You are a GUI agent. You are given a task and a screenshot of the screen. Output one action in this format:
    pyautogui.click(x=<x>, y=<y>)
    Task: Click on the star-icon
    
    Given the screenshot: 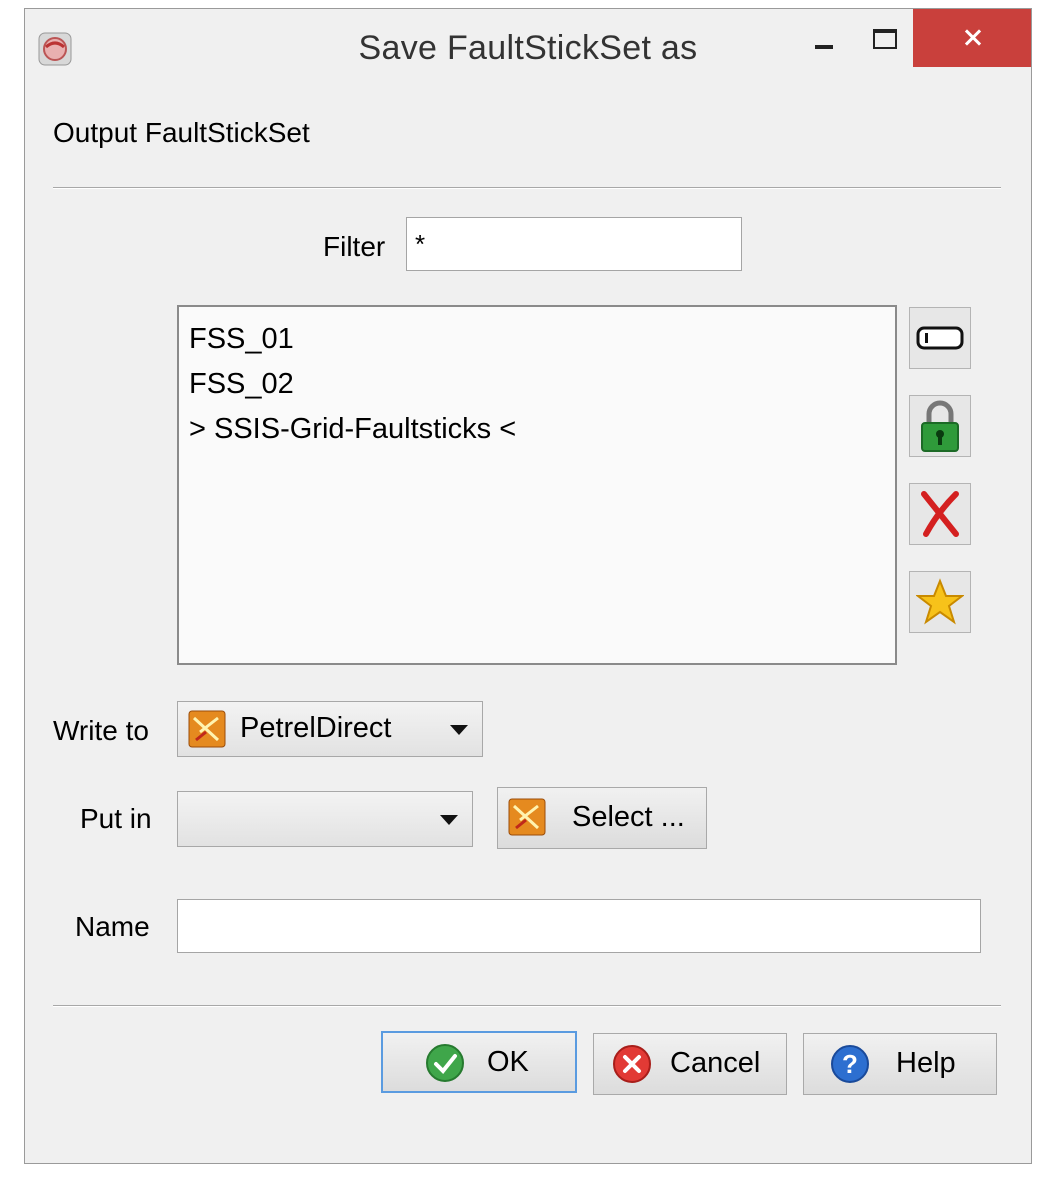 What is the action you would take?
    pyautogui.click(x=940, y=601)
    